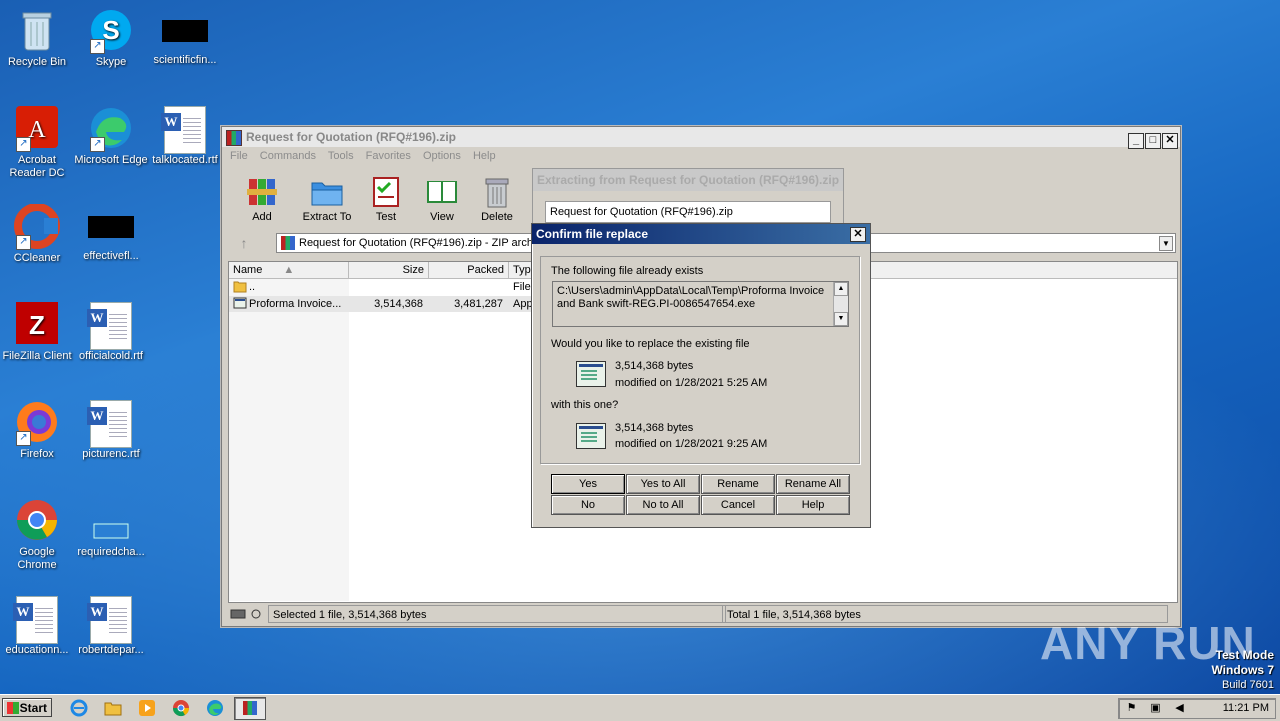  Describe the element at coordinates (252, 287) in the screenshot. I see `file-name: ..` at that location.